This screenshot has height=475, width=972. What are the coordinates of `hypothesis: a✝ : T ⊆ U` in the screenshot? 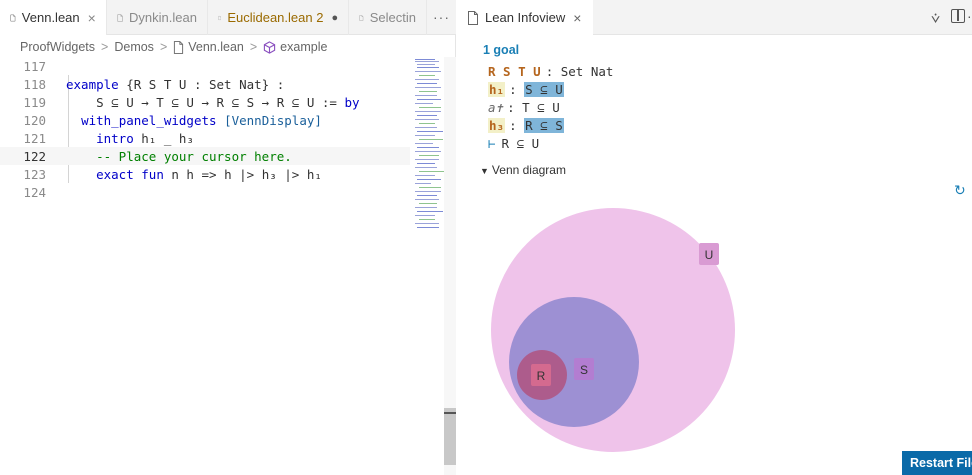 It's located at (550, 107).